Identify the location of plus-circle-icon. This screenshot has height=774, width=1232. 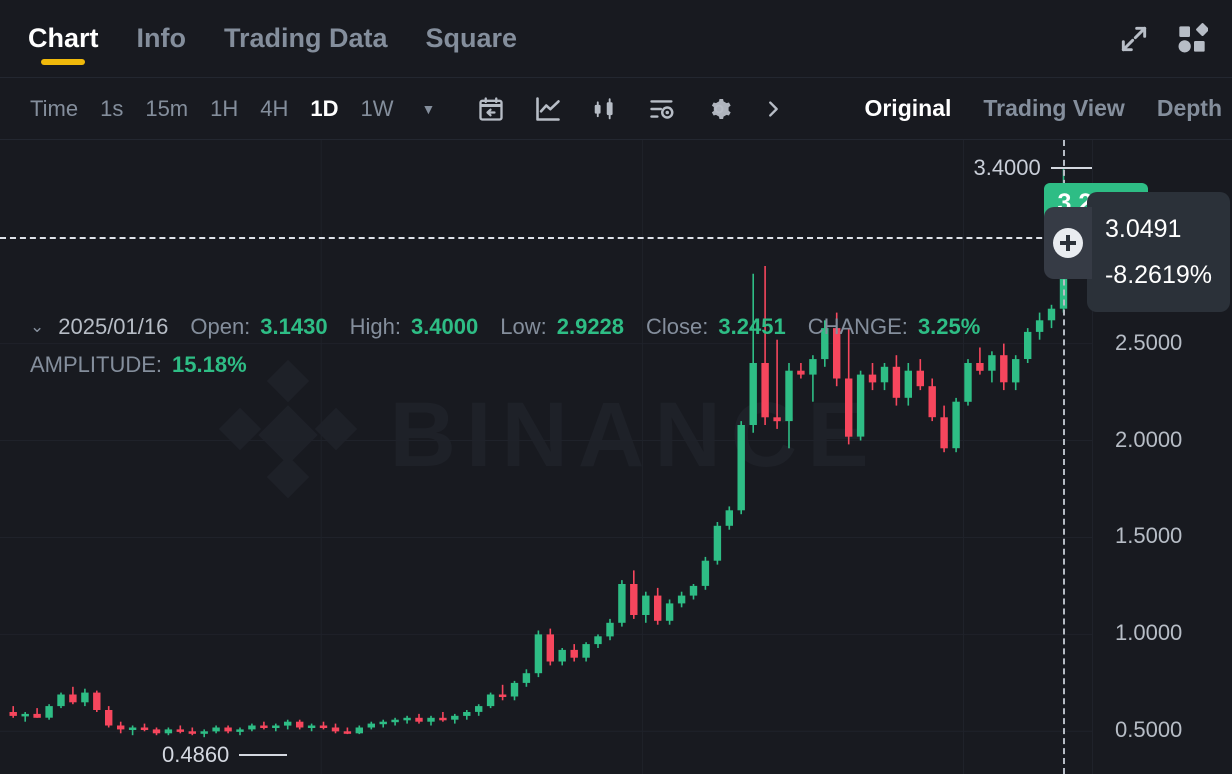
(1068, 243).